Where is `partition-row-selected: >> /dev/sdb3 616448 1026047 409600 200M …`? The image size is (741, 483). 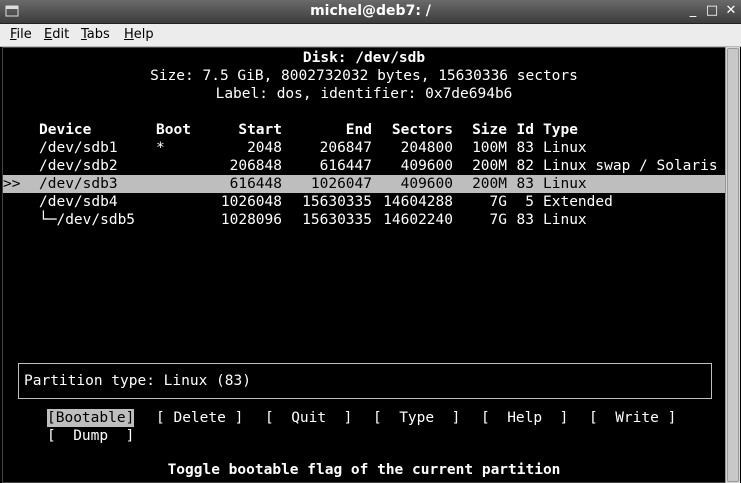 partition-row-selected: >> /dev/sdb3 616448 1026047 409600 200M … is located at coordinates (364, 184).